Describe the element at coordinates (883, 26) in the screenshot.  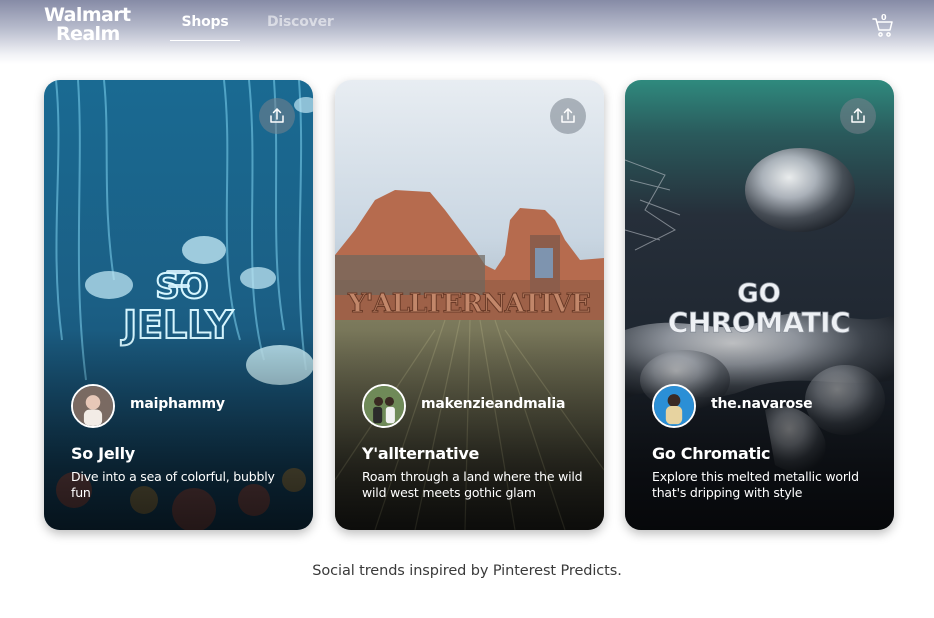
I see `cart-button: 0` at that location.